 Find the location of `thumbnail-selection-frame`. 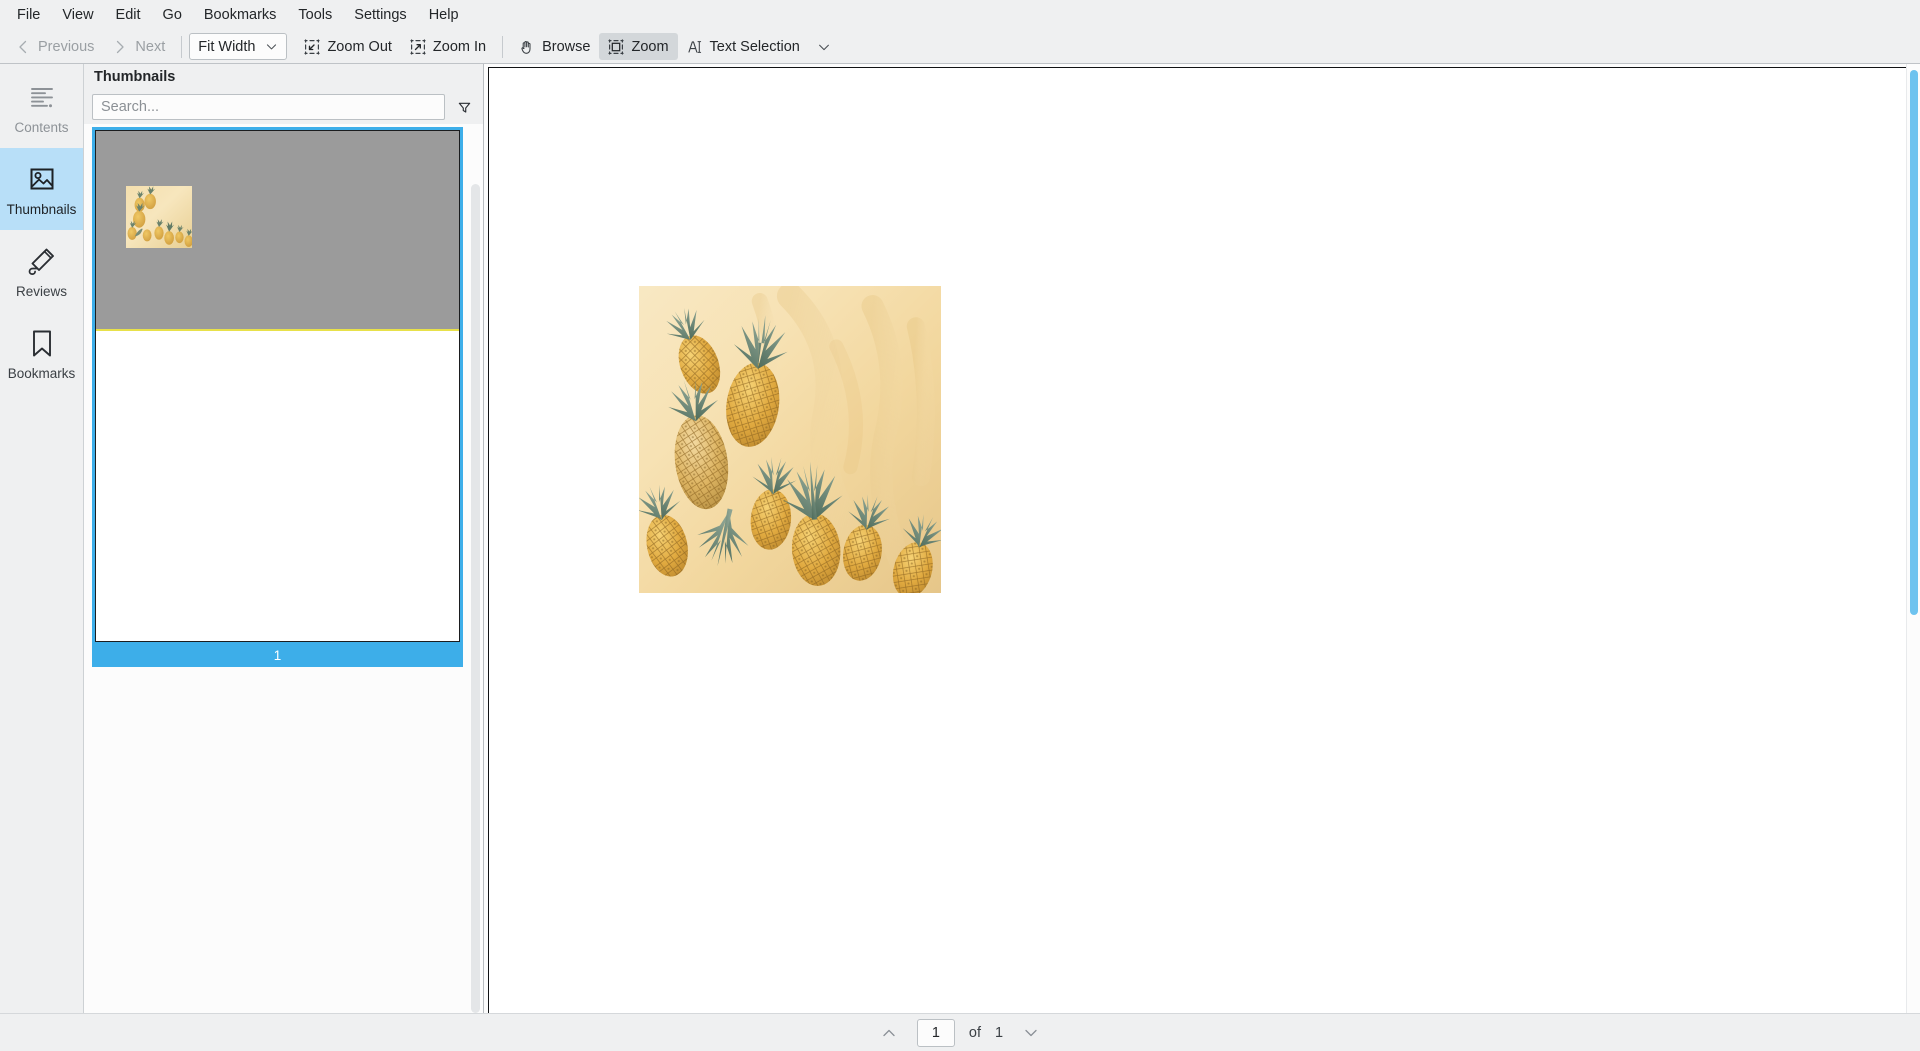

thumbnail-selection-frame is located at coordinates (277, 386).